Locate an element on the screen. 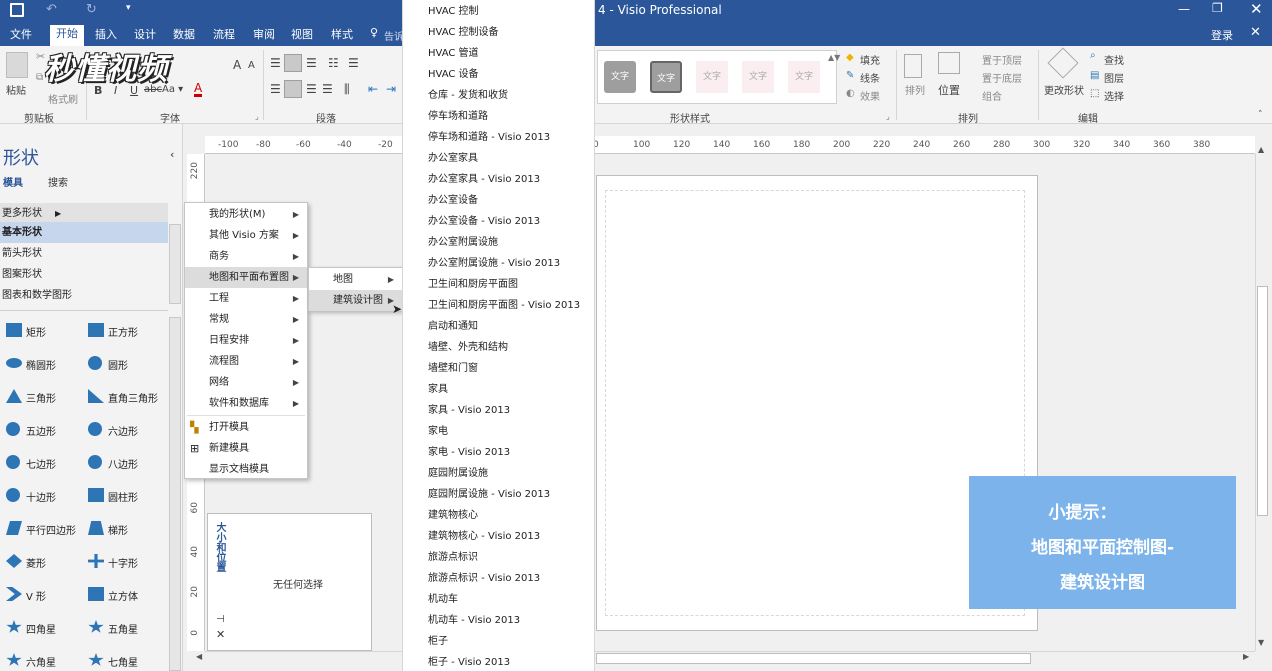 Image resolution: width=1272 pixels, height=671 pixels. shape-item: 八边形 is located at coordinates (128, 464).